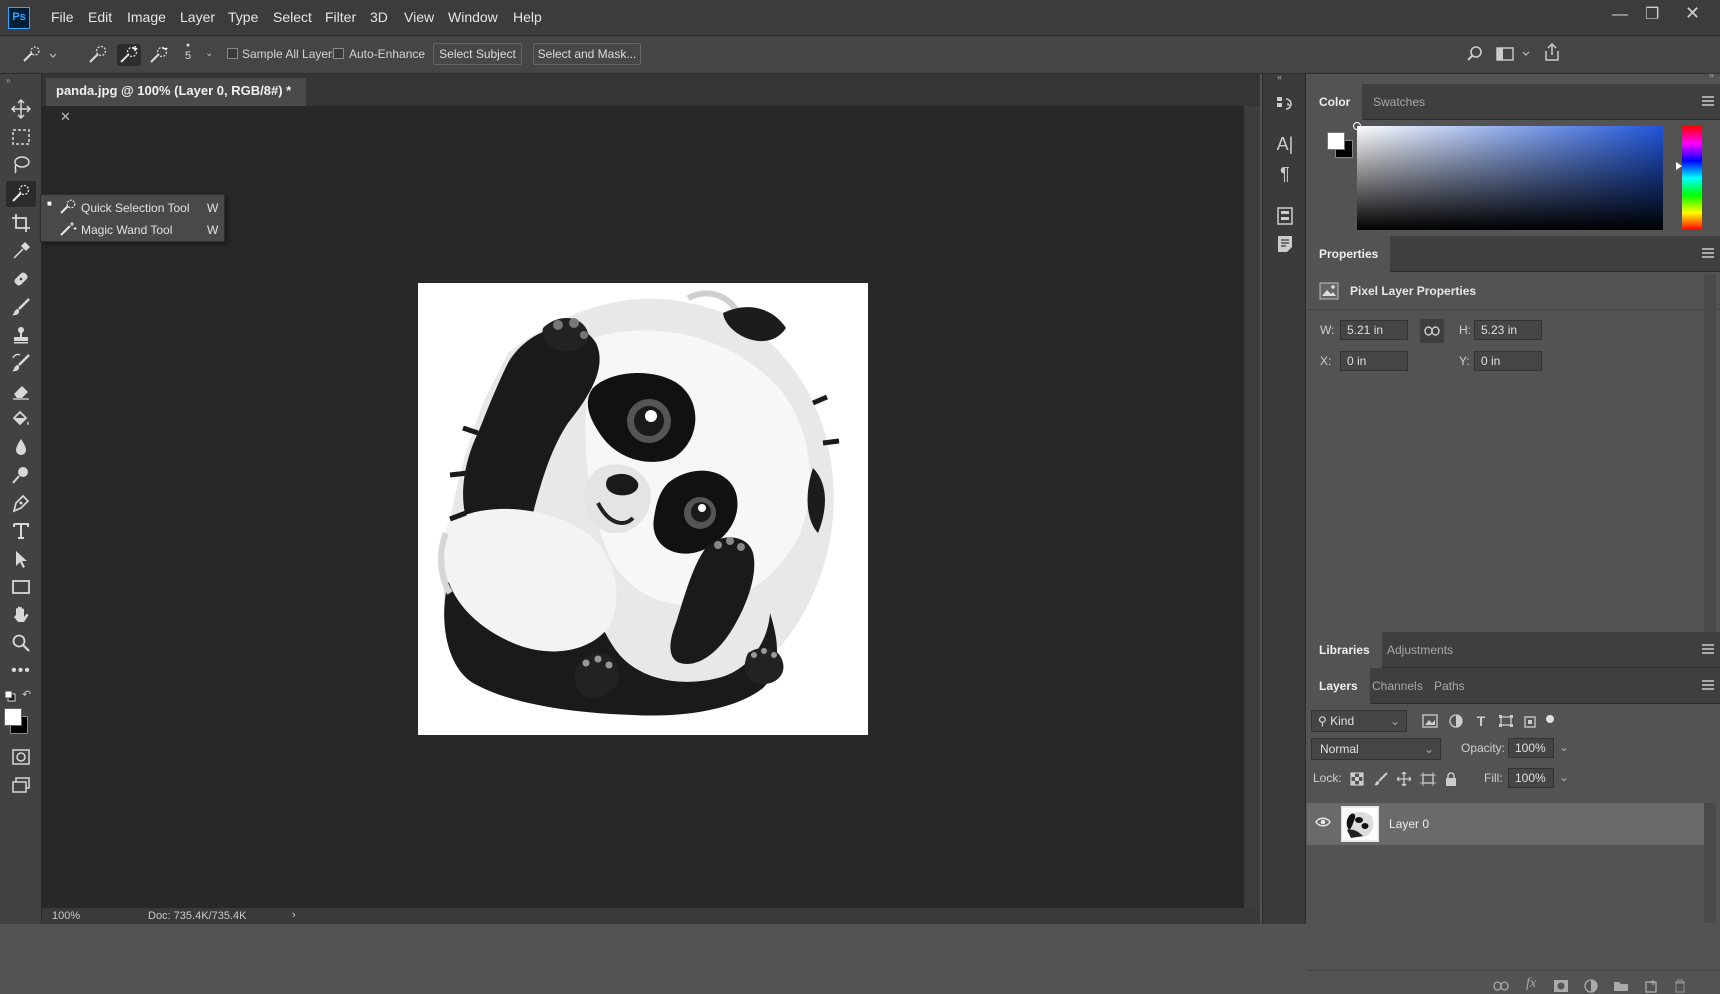 This screenshot has width=1720, height=994. What do you see at coordinates (1514, 55) in the screenshot?
I see `workspace-icon` at bounding box center [1514, 55].